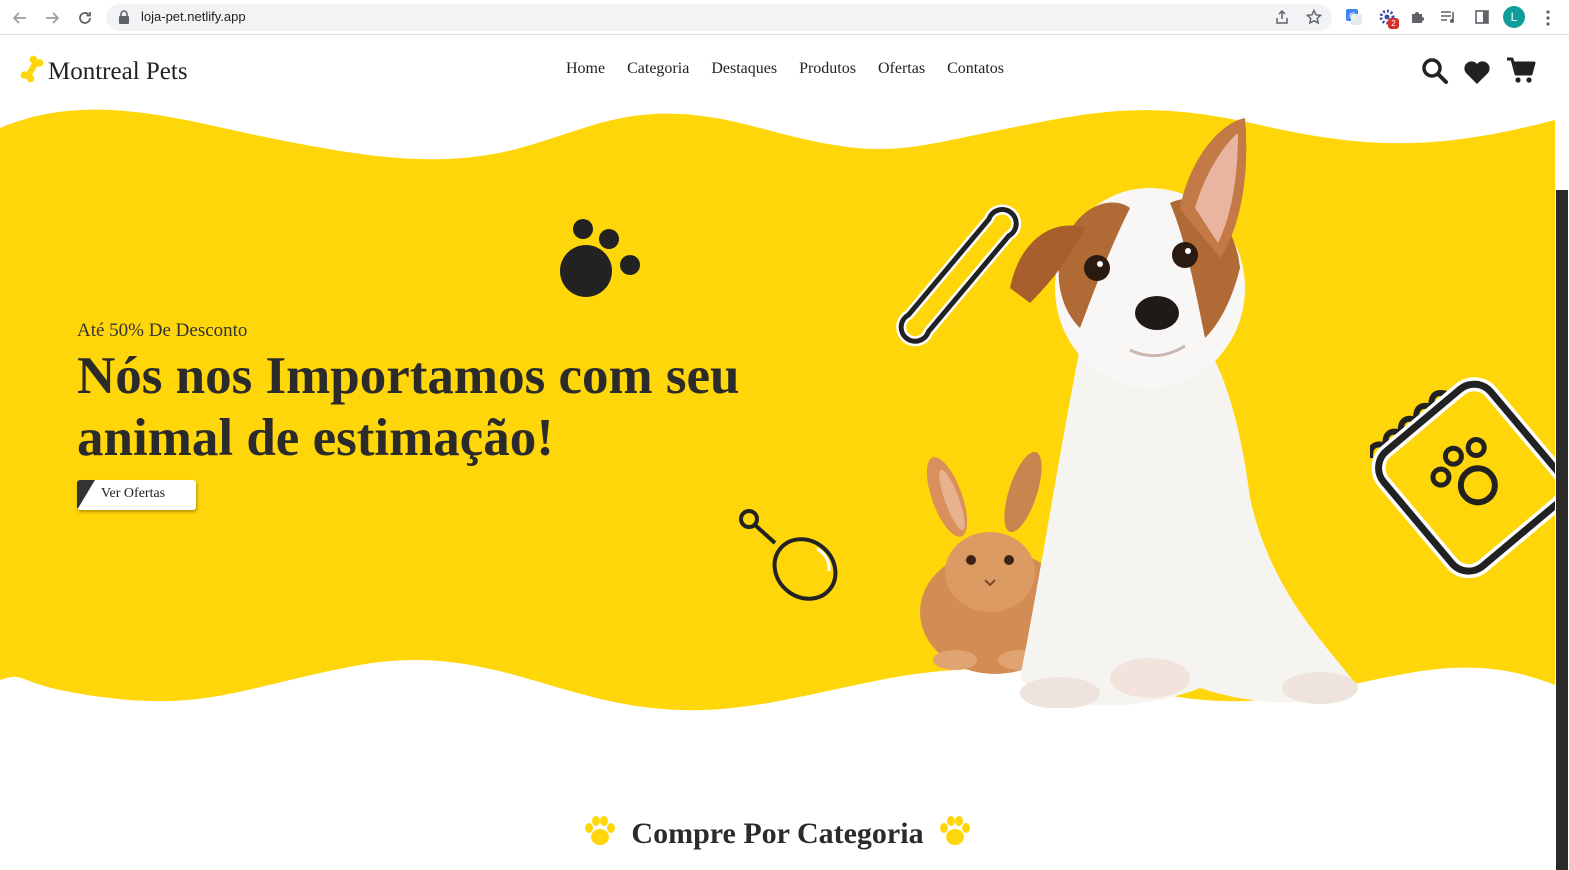  I want to click on heart-icon, so click(1477, 74).